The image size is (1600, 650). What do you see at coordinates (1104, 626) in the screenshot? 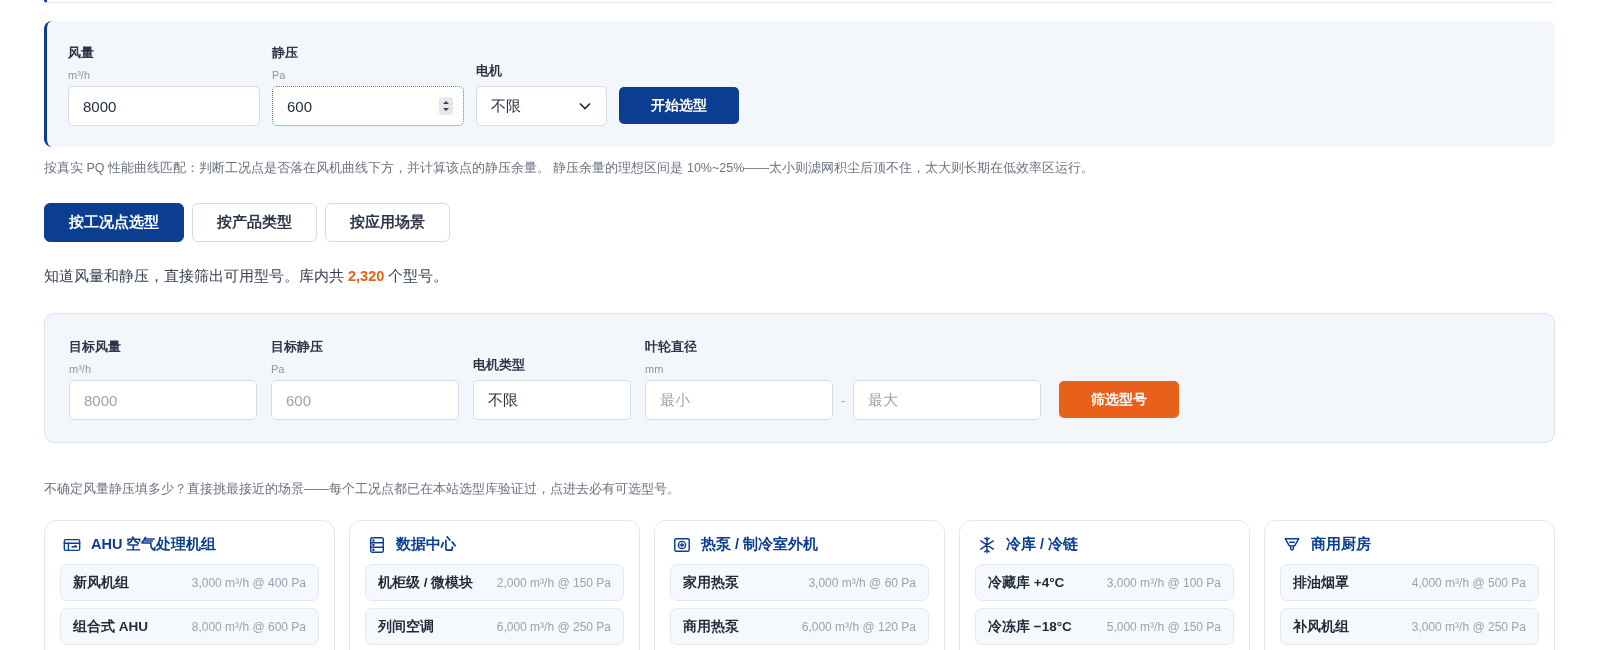
I see `scenario-item: 冷冻库 −18°C 5,000 m³/h @ 150 Pa` at bounding box center [1104, 626].